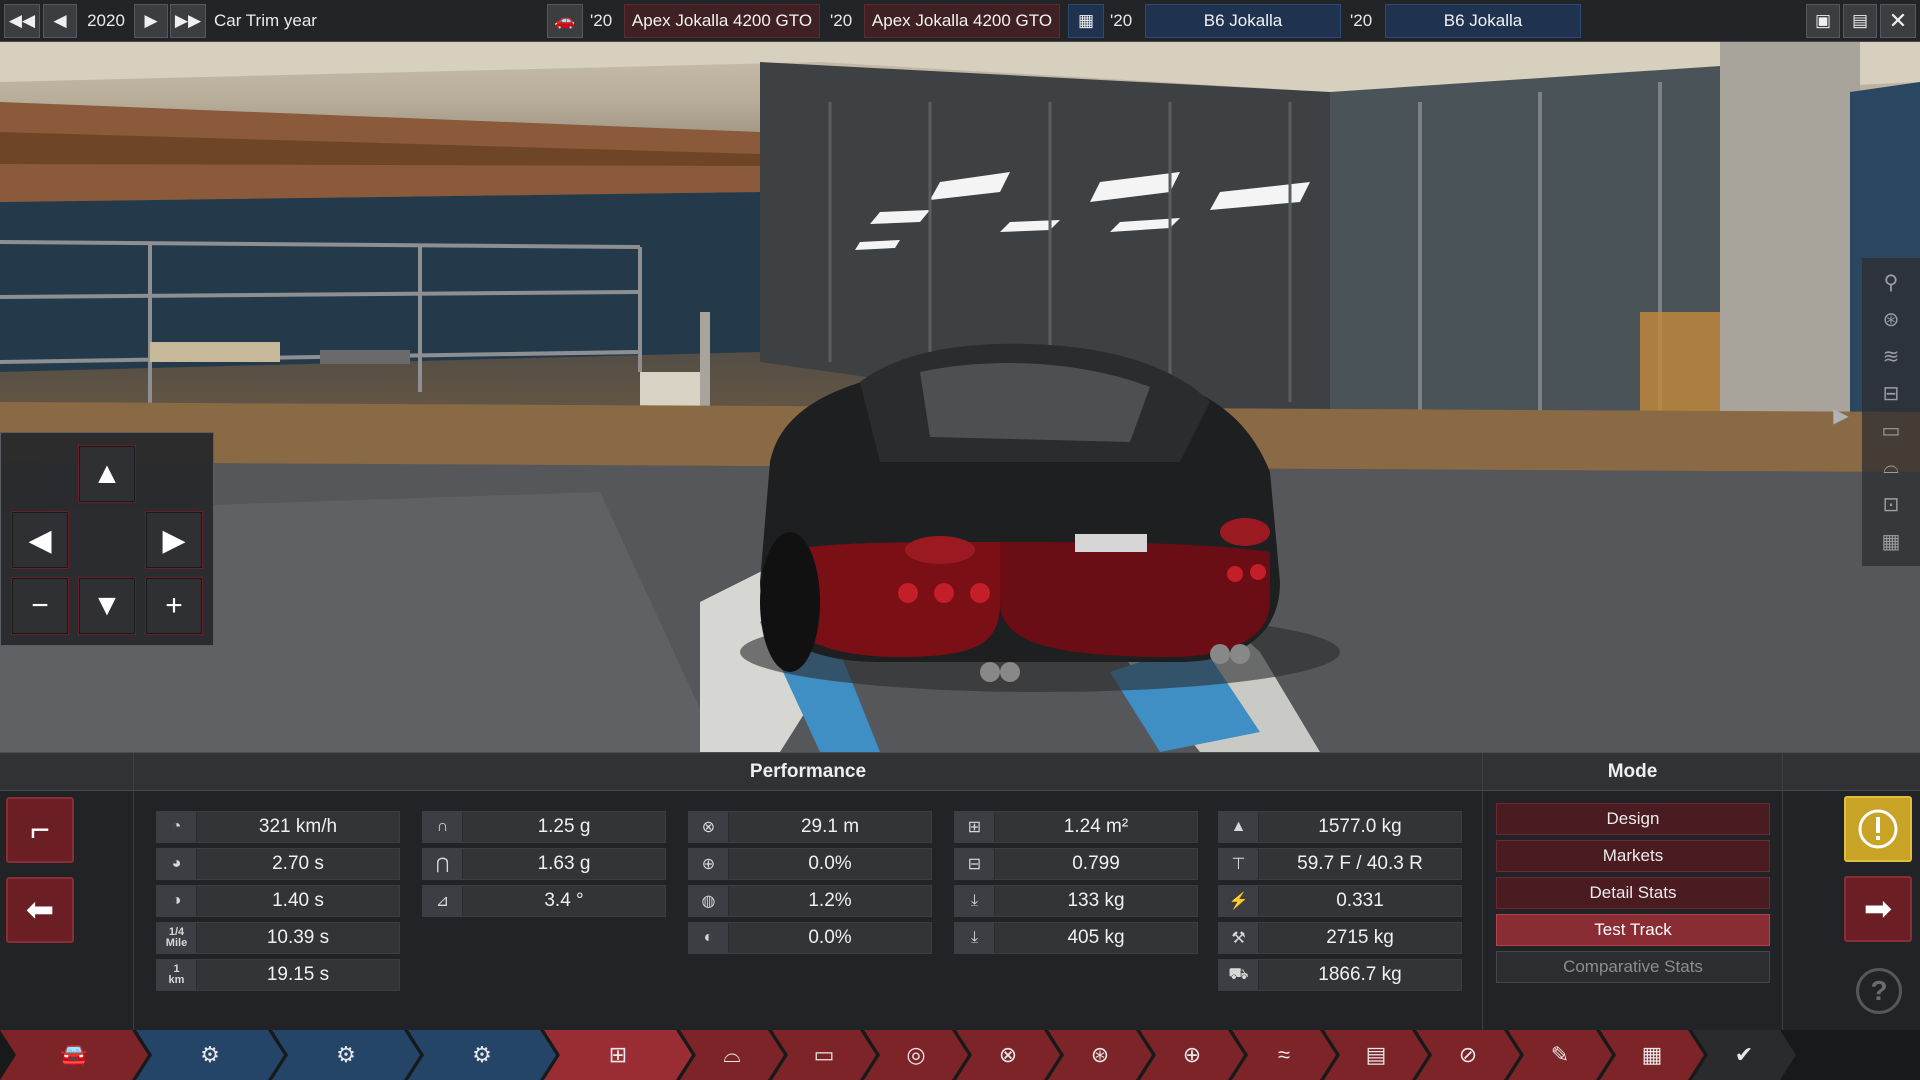  Describe the element at coordinates (1243, 21) in the screenshot. I see `slot3-engine-selector: B6 Jokalla` at that location.